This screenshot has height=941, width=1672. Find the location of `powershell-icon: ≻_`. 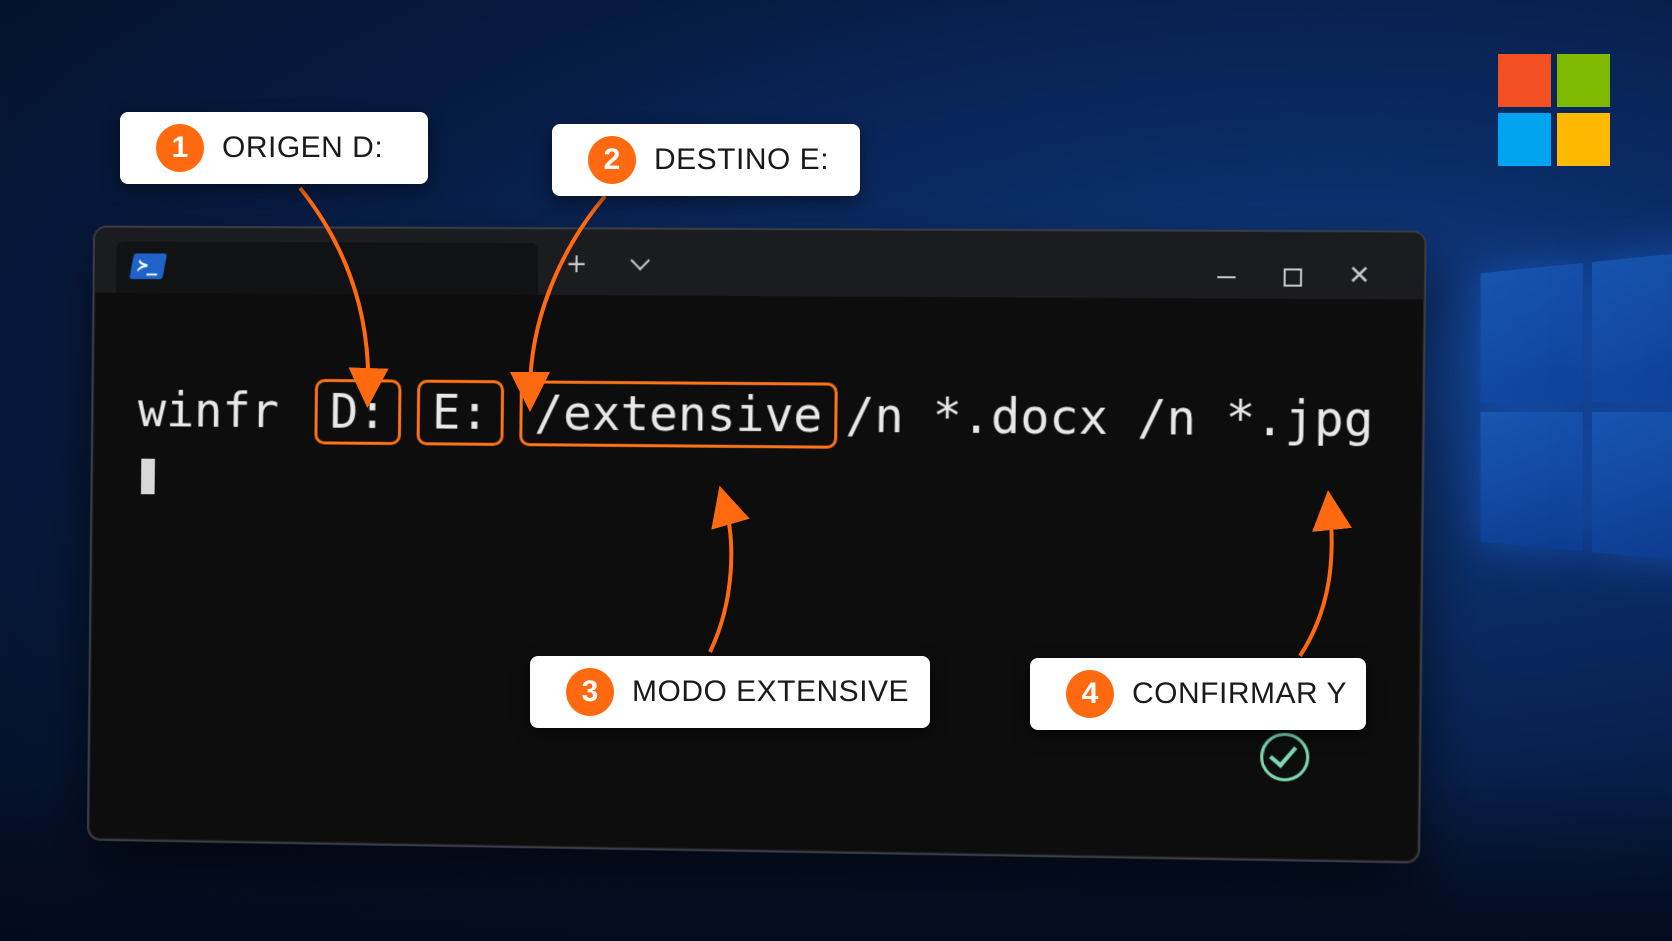

powershell-icon: ≻_ is located at coordinates (148, 266).